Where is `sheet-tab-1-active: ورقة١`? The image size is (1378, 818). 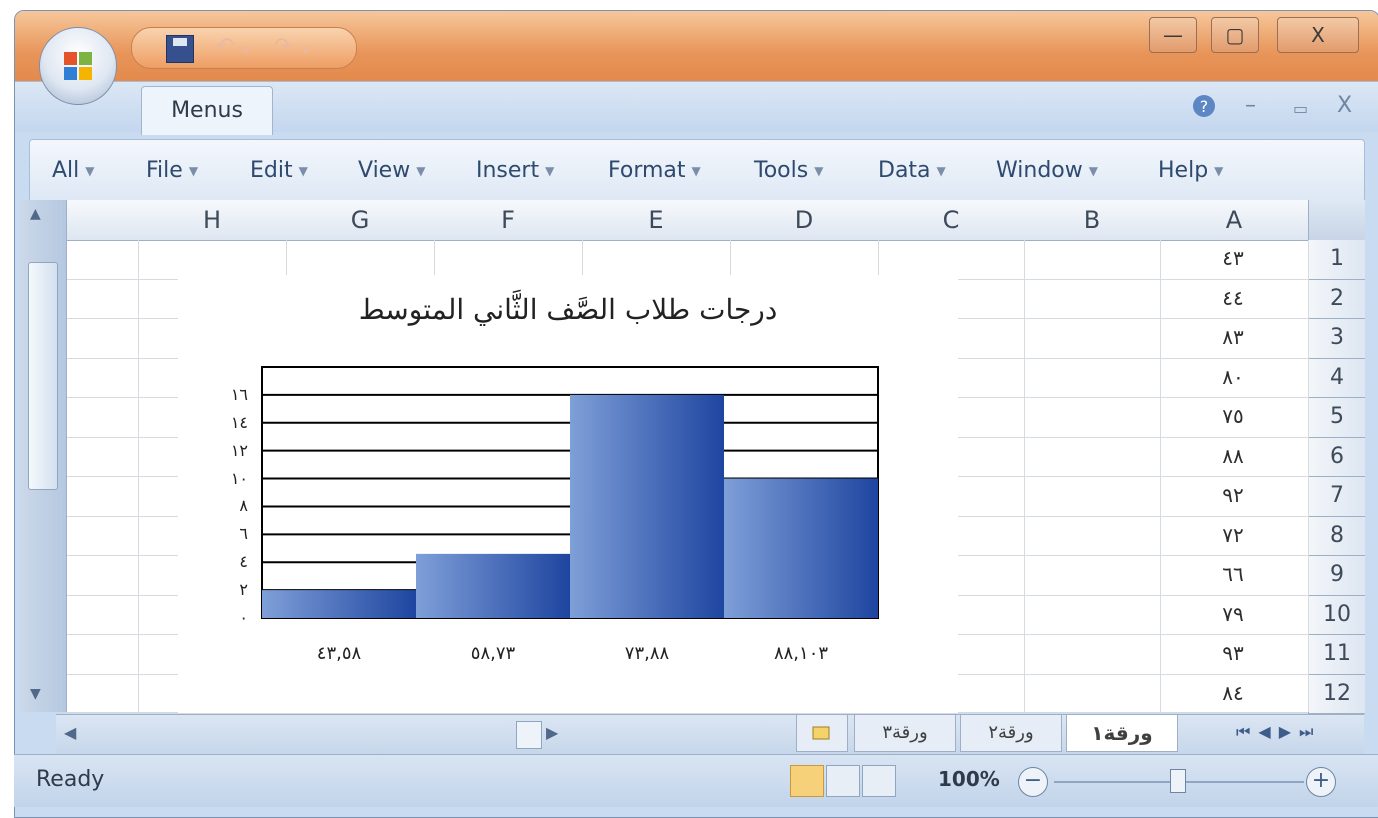
sheet-tab-1-active: ورقة١ is located at coordinates (1122, 733).